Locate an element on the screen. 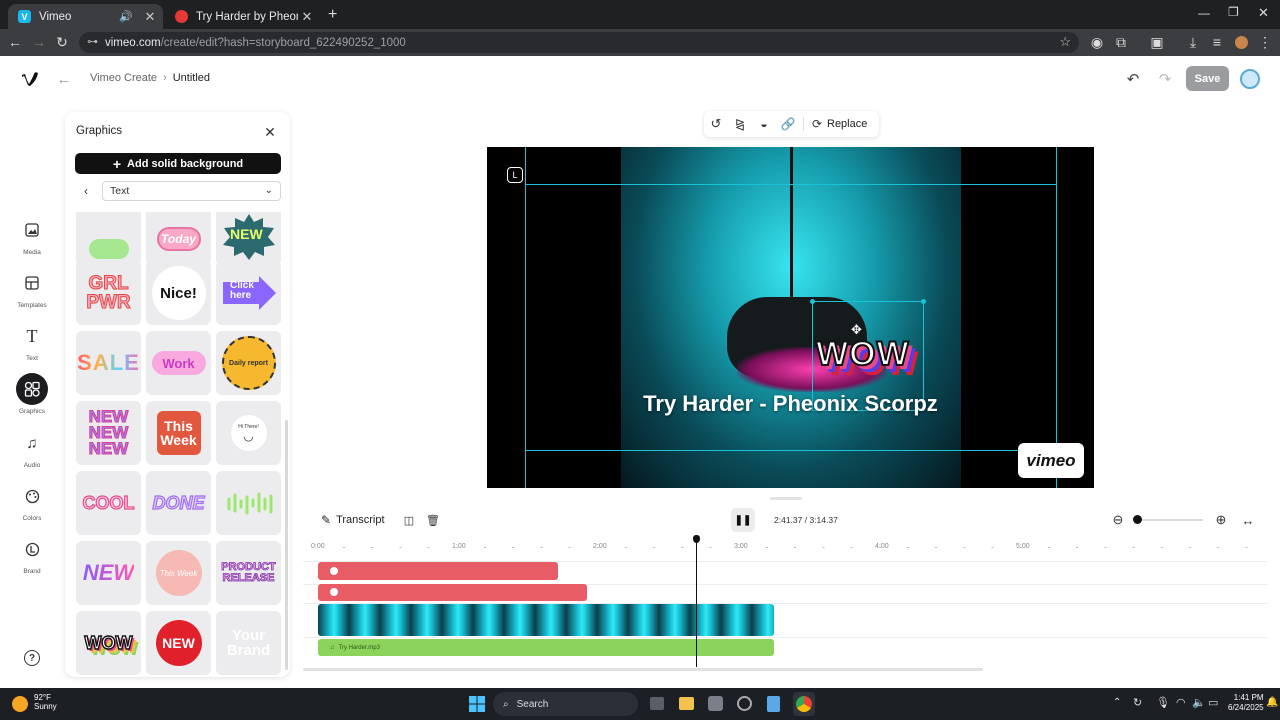 Image resolution: width=1280 pixels, height=720 pixels. rail-text: T Text is located at coordinates (32, 341).